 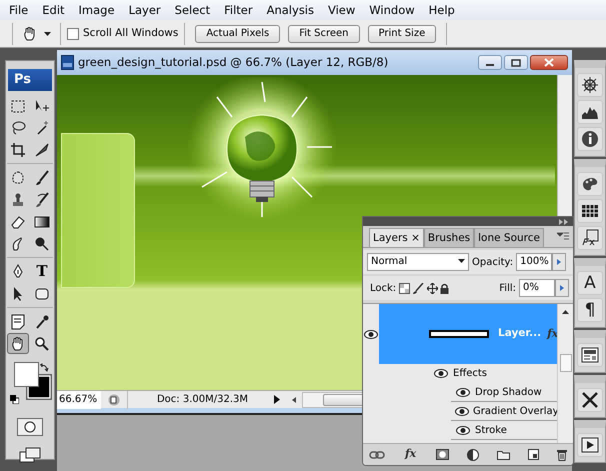 I want to click on checkbox, so click(x=73, y=34).